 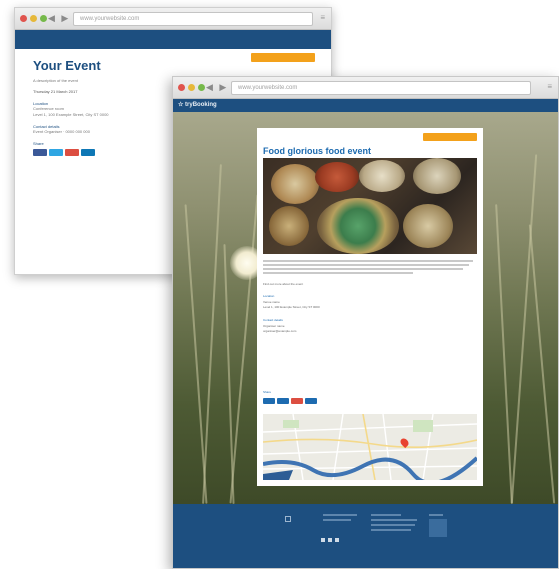 I want to click on event-title: Food glorious food event, so click(x=317, y=151).